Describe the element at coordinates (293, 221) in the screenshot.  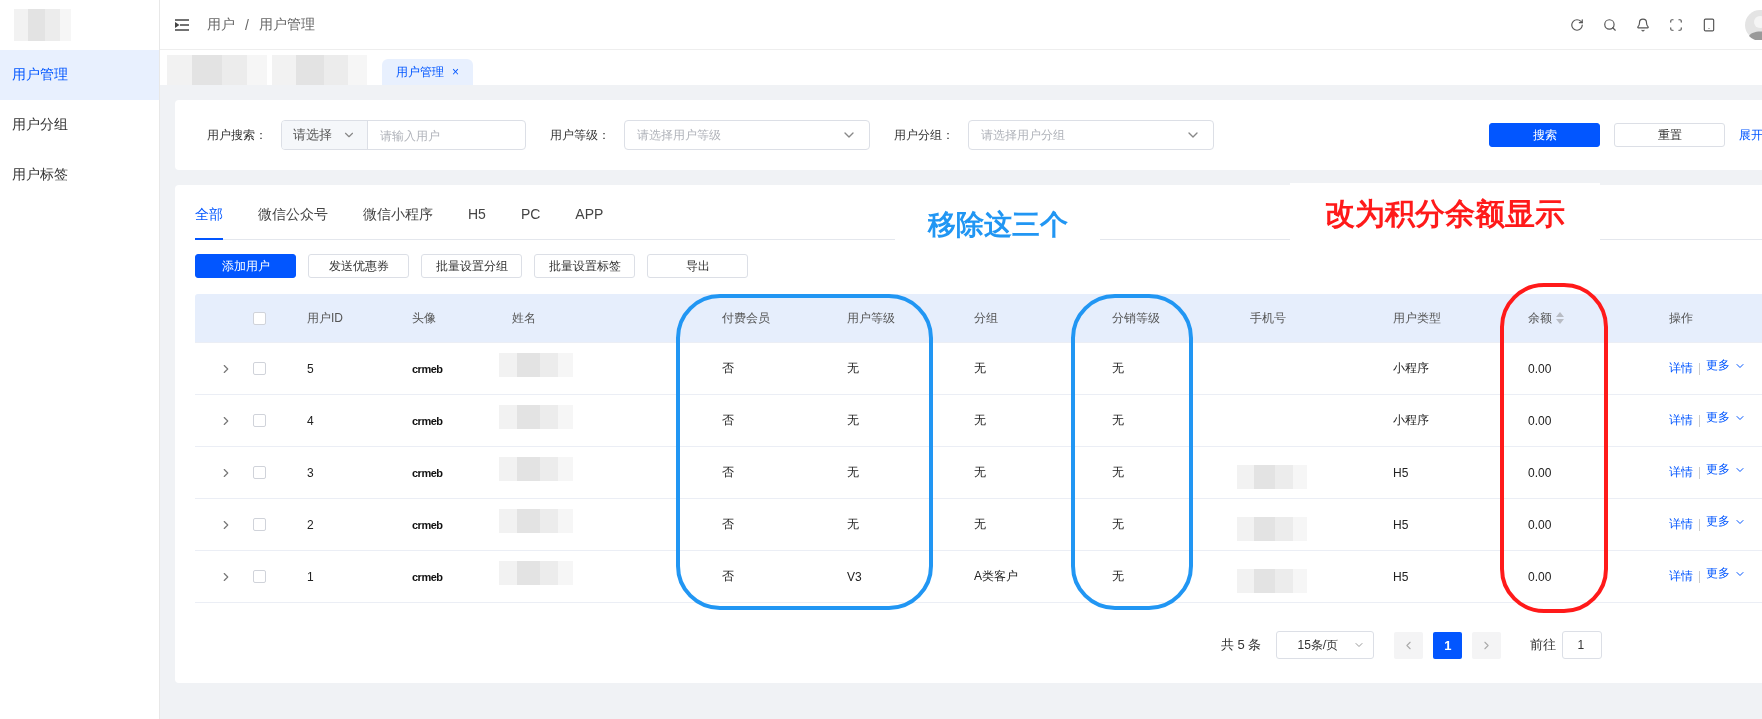
I see `channel-tab: 微信公众号` at that location.